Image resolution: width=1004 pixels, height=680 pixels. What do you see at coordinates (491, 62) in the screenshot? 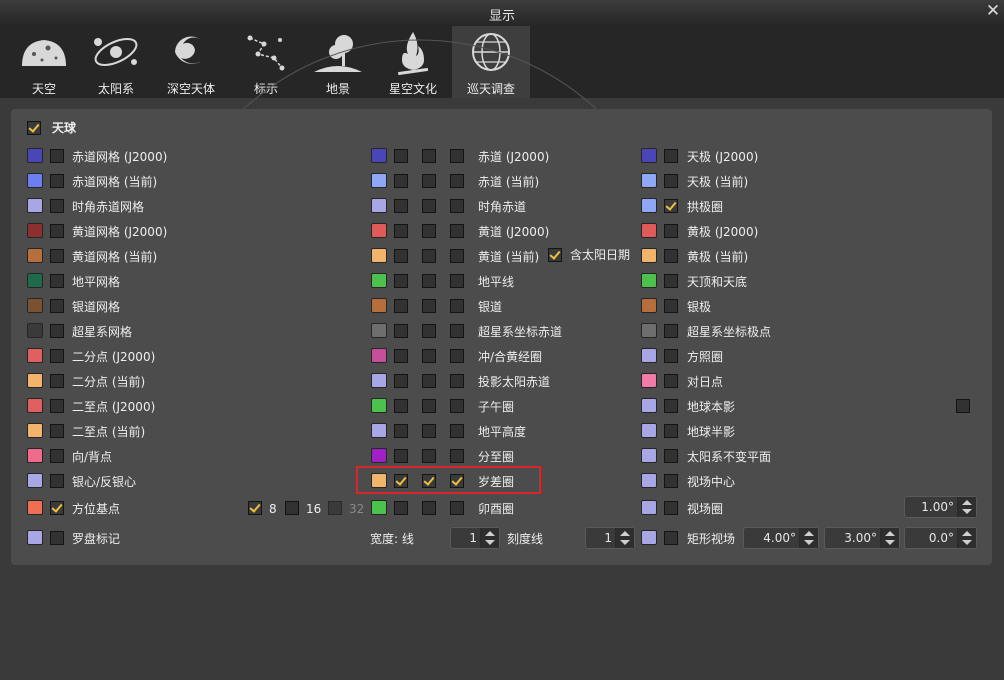
I see `tab-surveys: 巡天调查` at bounding box center [491, 62].